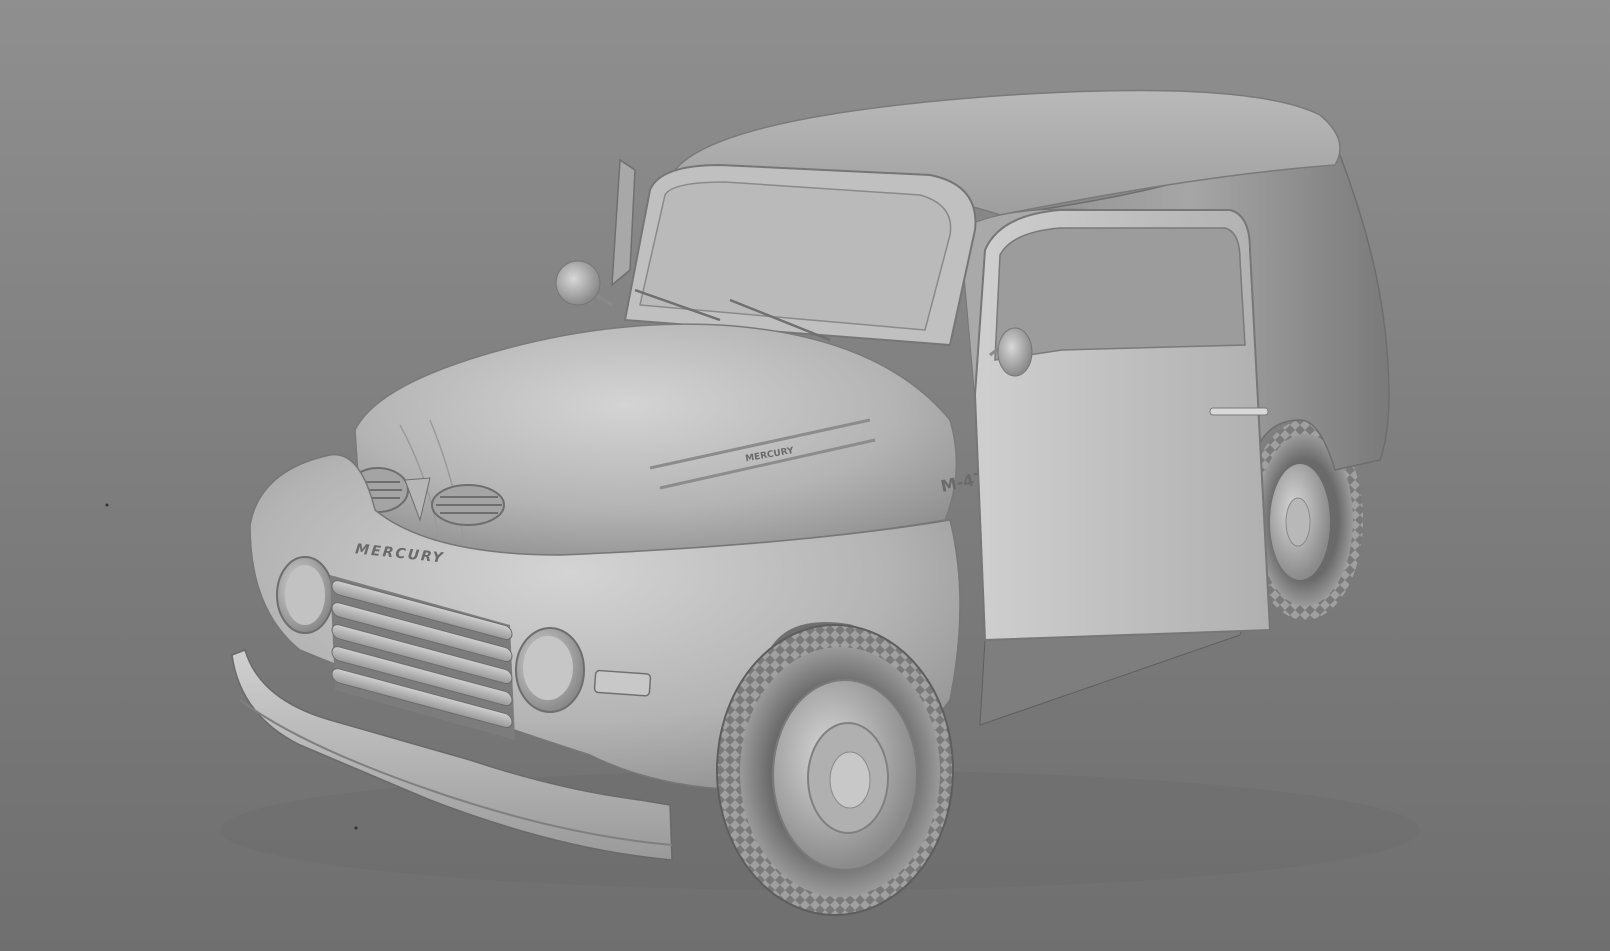  Describe the element at coordinates (1122, 425) in the screenshot. I see `open-door` at that location.